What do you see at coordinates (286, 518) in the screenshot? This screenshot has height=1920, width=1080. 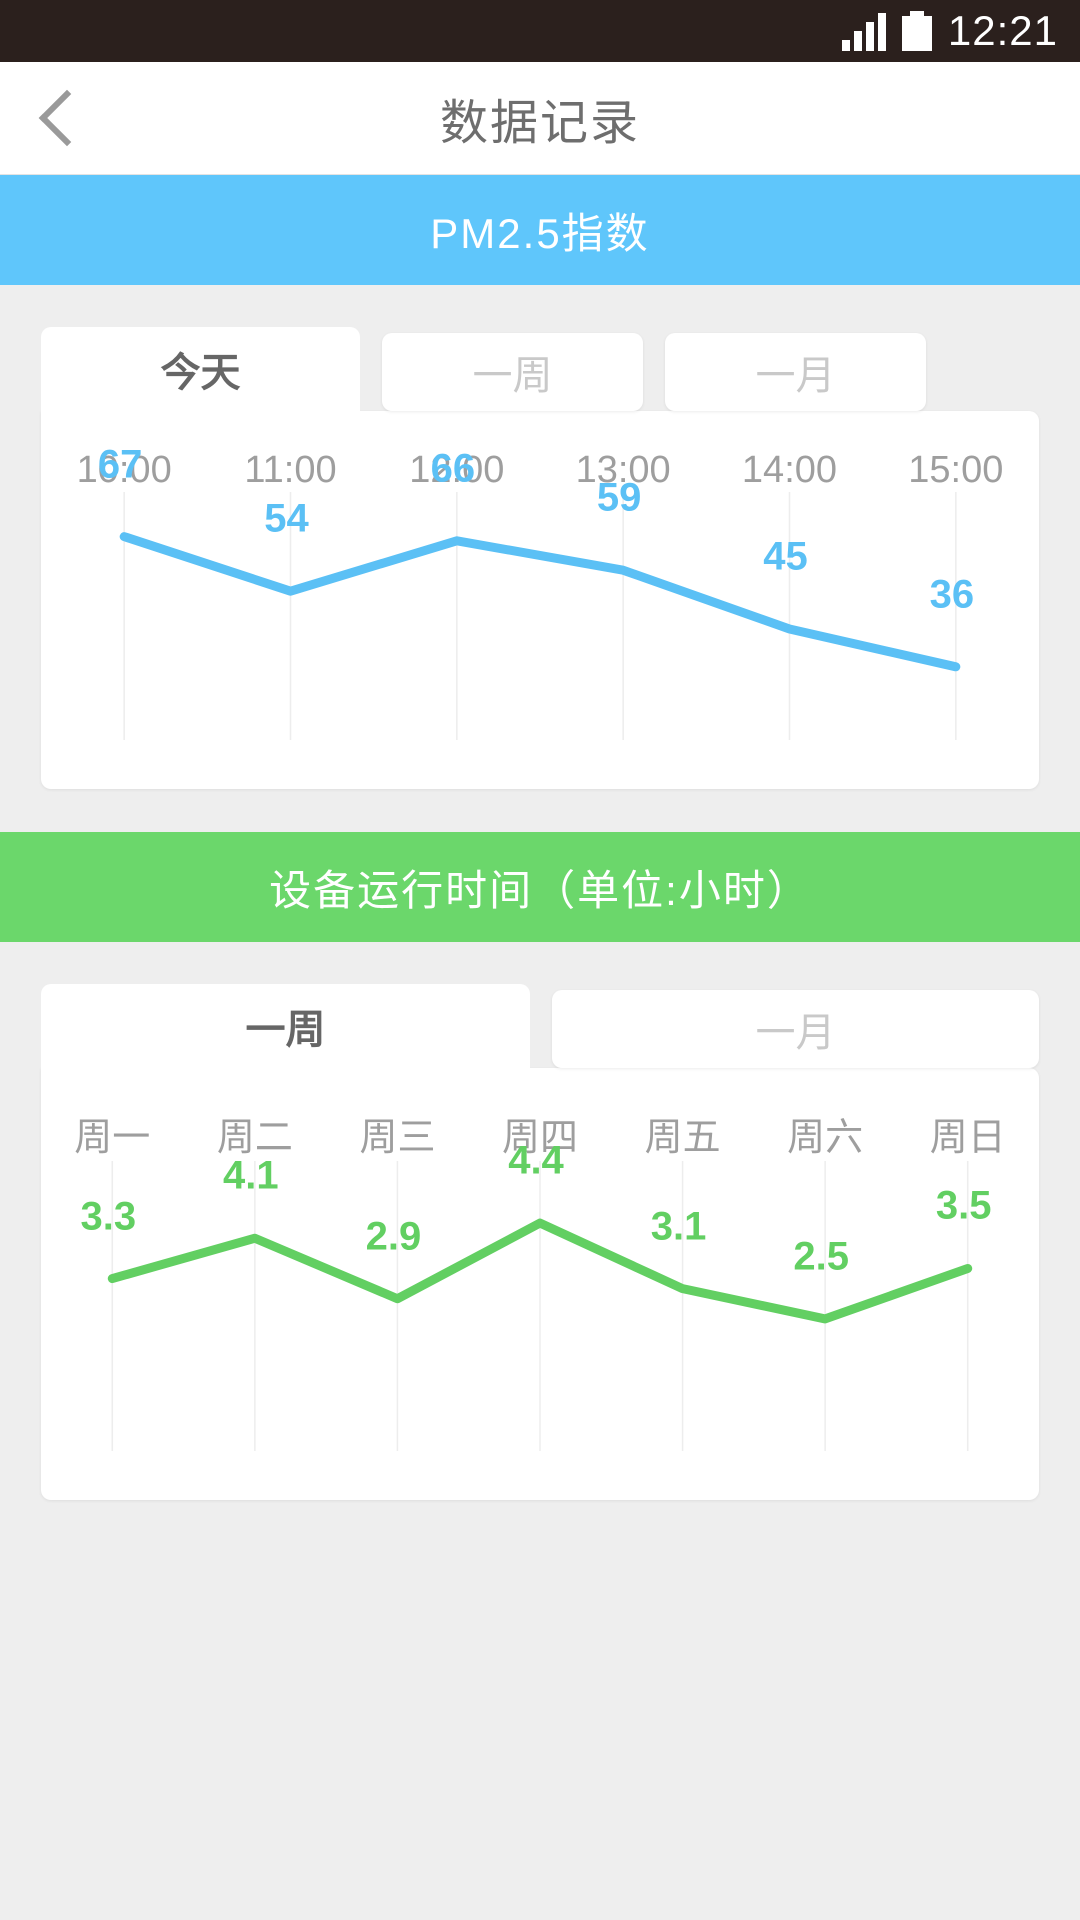 I see `data-point-label: 54` at bounding box center [286, 518].